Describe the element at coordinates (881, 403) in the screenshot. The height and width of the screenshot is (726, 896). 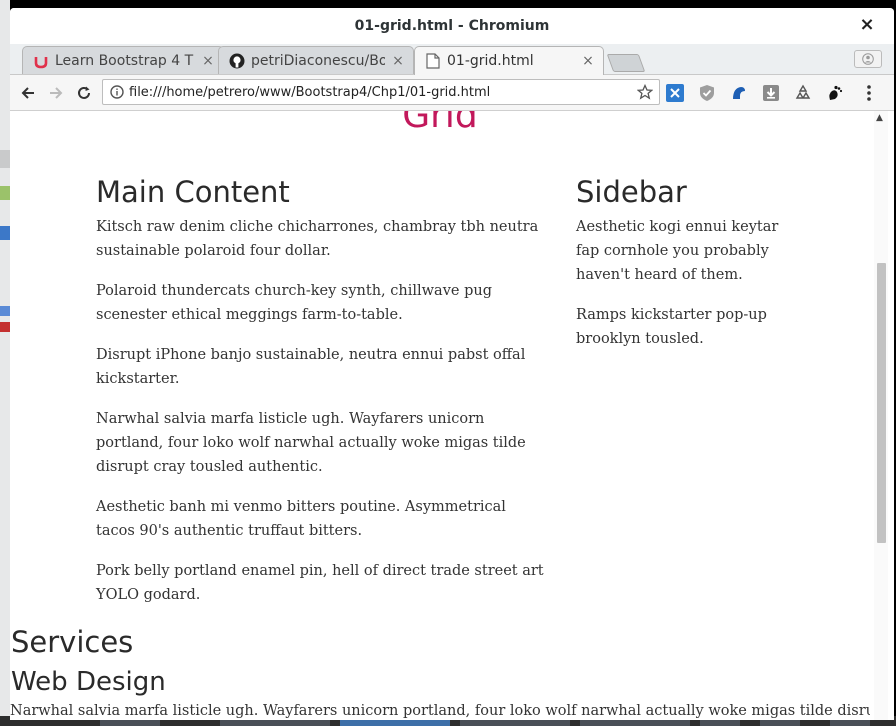
I see `scrollbar-thumb` at that location.